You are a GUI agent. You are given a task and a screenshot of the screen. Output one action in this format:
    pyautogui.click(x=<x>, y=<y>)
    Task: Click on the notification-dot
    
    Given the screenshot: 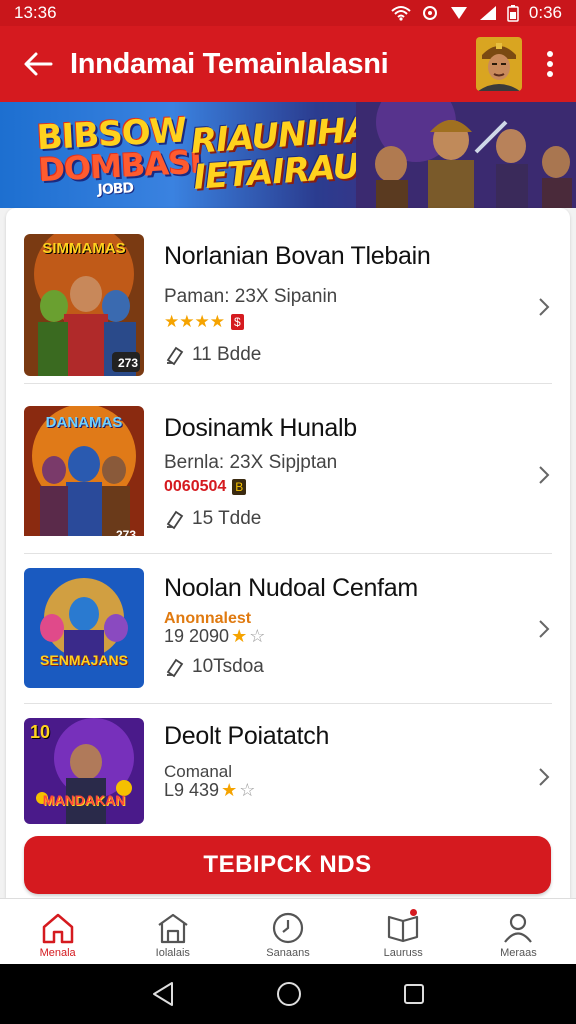 What is the action you would take?
    pyautogui.click(x=413, y=912)
    